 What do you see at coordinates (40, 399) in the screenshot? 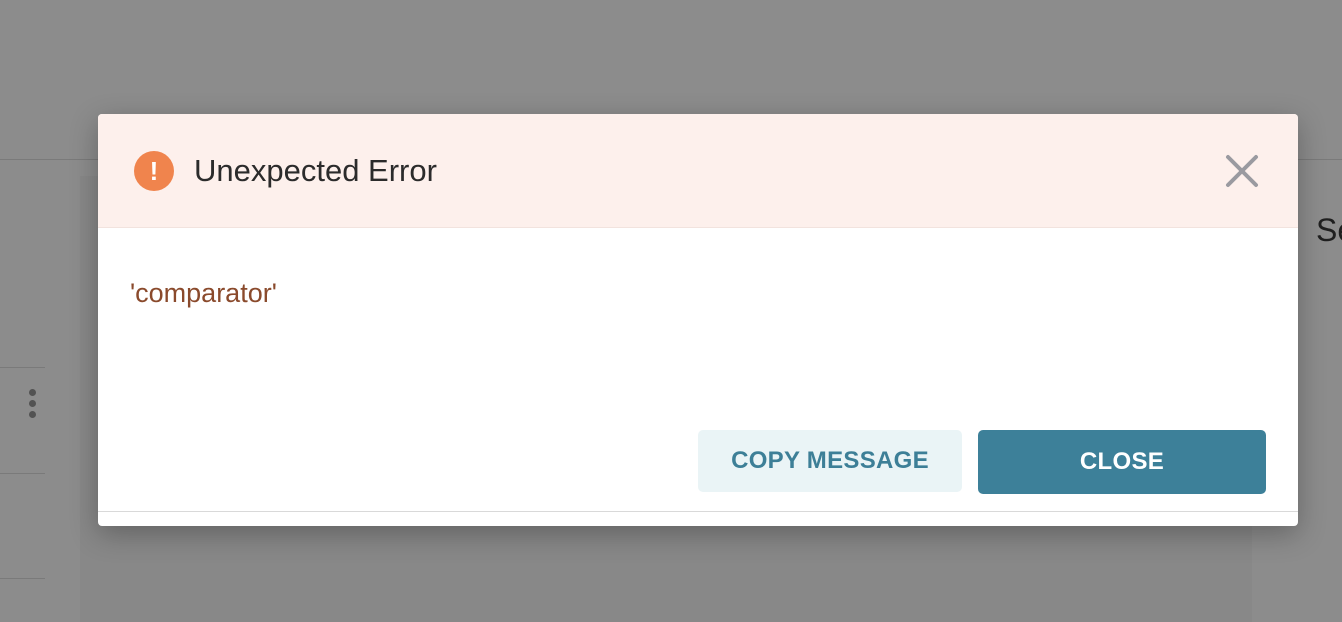
I see `background-left-panel` at bounding box center [40, 399].